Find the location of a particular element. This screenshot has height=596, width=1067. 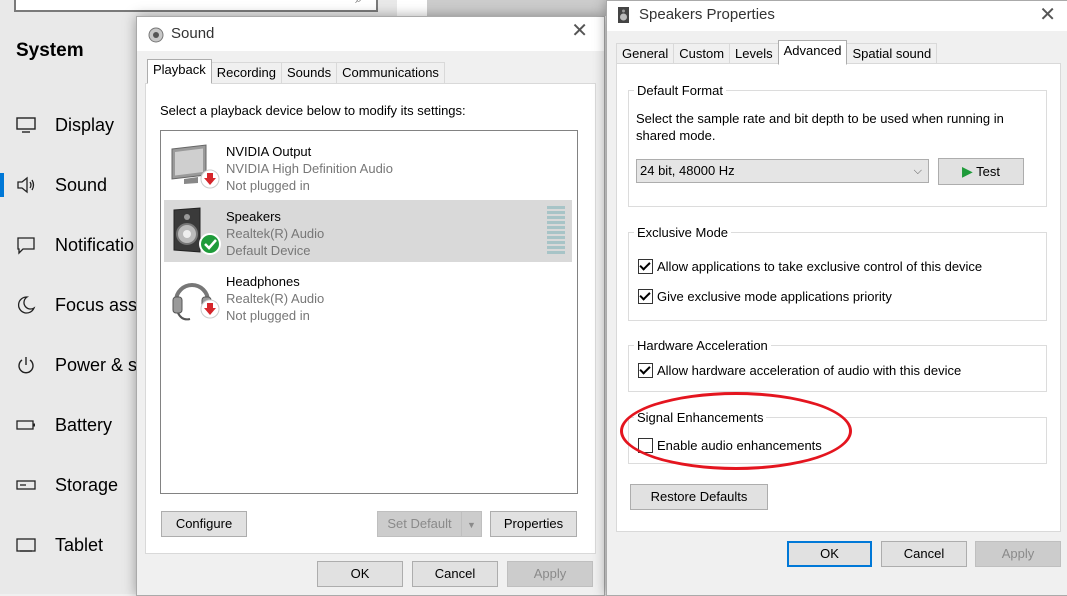

chevron-down-icon: ⌵ is located at coordinates (917, 171).